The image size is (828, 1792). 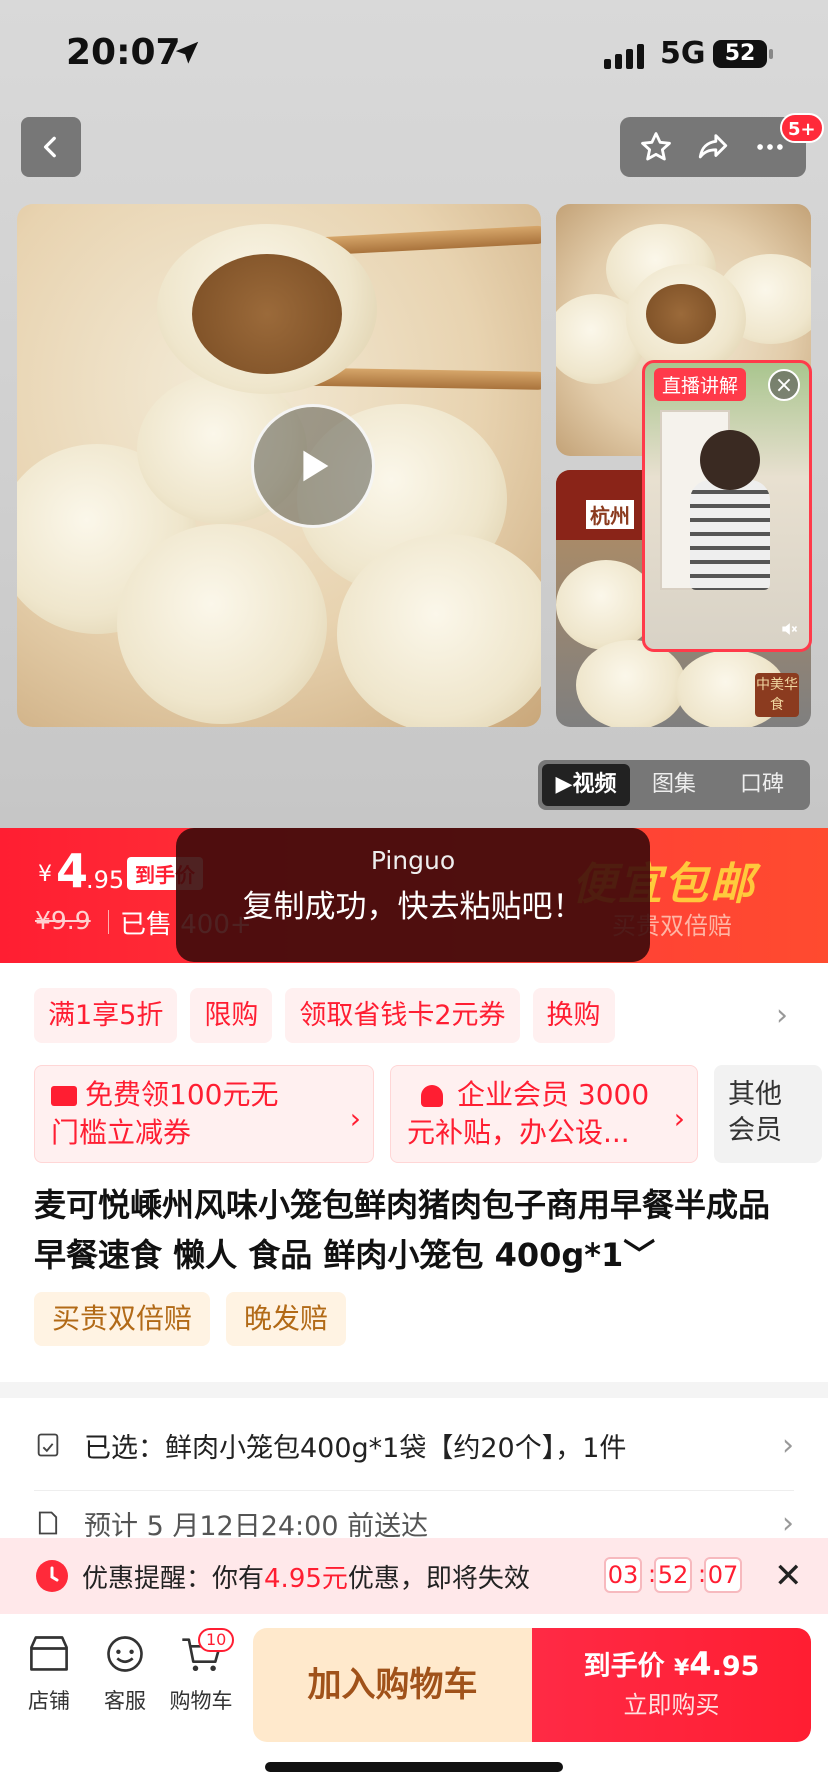 I want to click on buy-currency: ¥, so click(x=681, y=1668).